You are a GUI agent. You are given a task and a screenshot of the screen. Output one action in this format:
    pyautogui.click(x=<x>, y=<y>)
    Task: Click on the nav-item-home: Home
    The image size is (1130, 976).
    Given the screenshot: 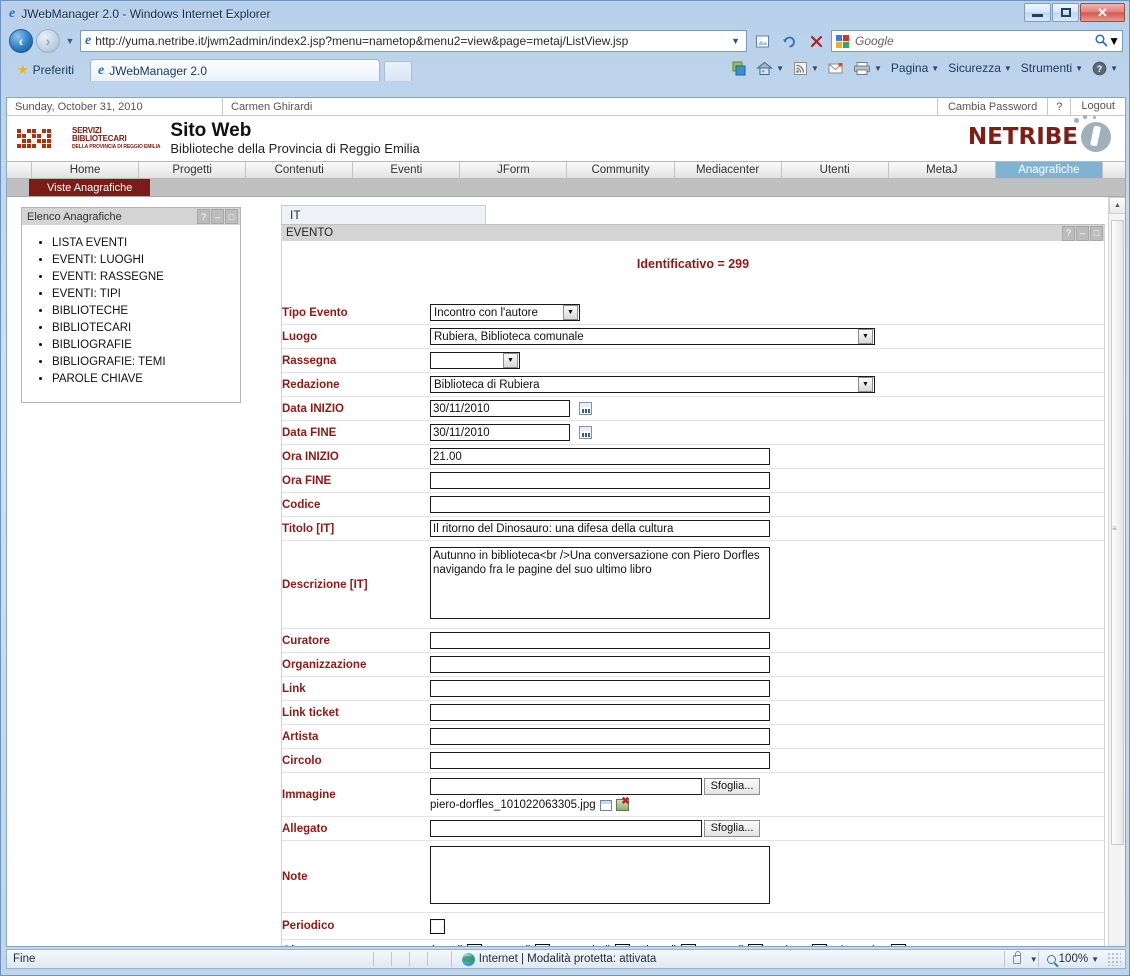 What is the action you would take?
    pyautogui.click(x=86, y=170)
    